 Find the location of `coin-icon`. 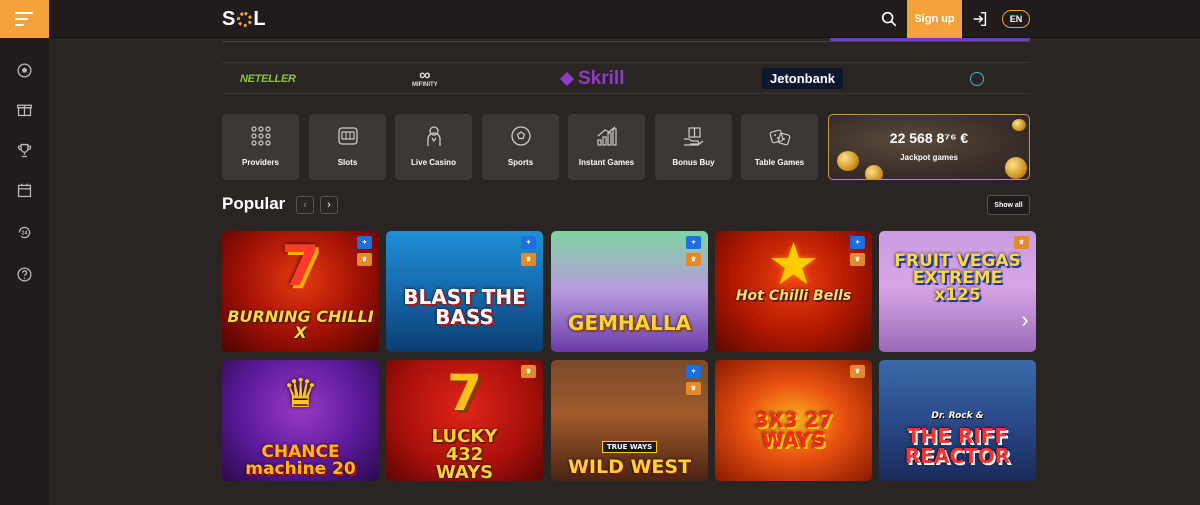

coin-icon is located at coordinates (874, 172).